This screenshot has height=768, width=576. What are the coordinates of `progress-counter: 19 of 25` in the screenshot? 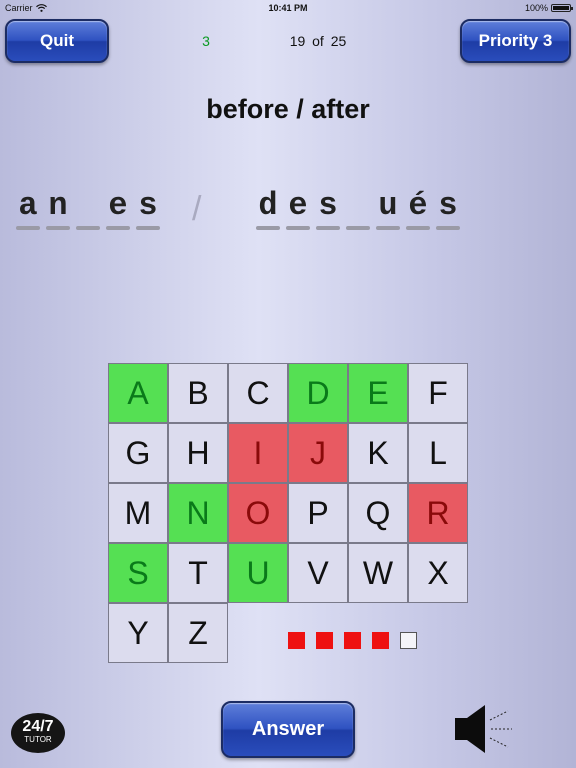 It's located at (318, 41).